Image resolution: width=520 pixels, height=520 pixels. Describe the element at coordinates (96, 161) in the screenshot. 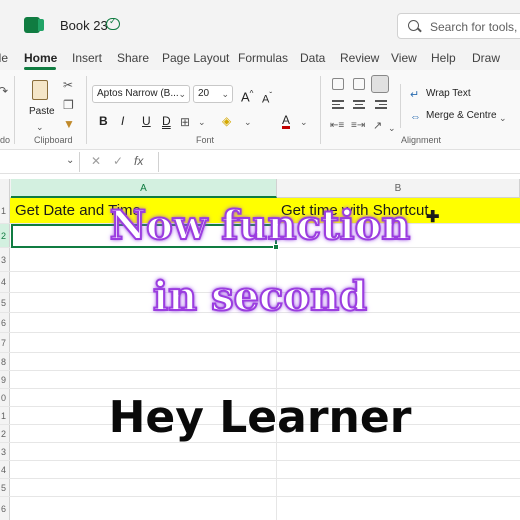

I see `cancel-icon: ✕` at that location.